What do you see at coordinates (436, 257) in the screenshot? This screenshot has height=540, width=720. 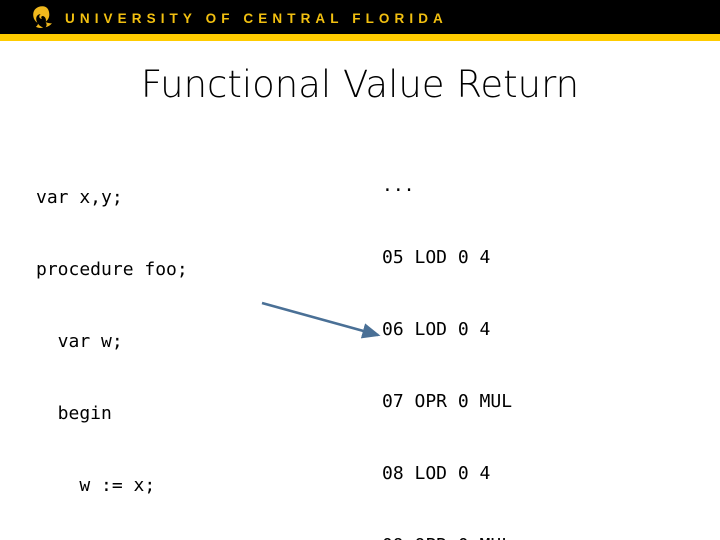 I see `pcode-line: 05 LOD 0 4` at bounding box center [436, 257].